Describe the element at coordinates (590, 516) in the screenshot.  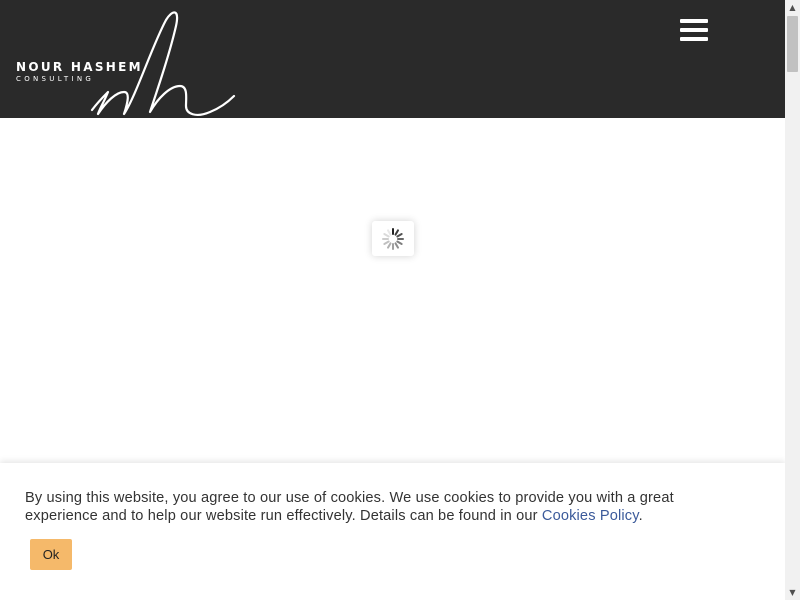
I see `cookies-policy-link: Cookies Policy` at that location.